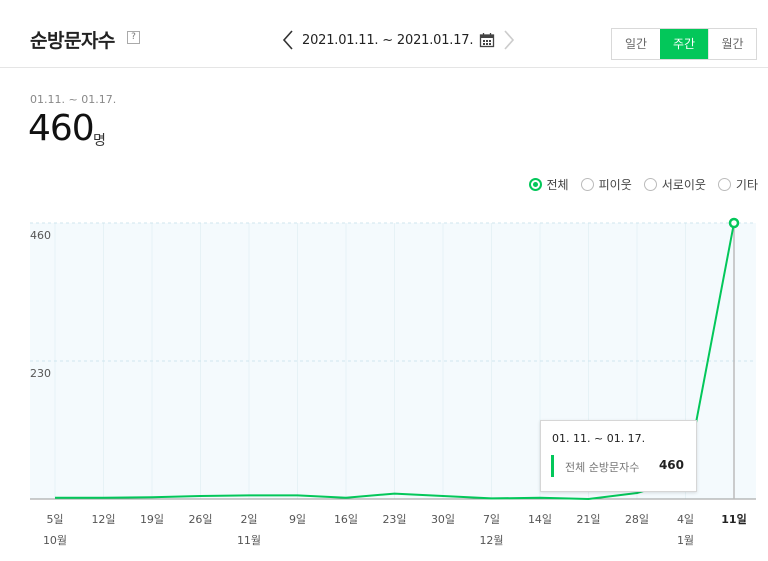  Describe the element at coordinates (636, 44) in the screenshot. I see `period-daily-button: 일간` at that location.